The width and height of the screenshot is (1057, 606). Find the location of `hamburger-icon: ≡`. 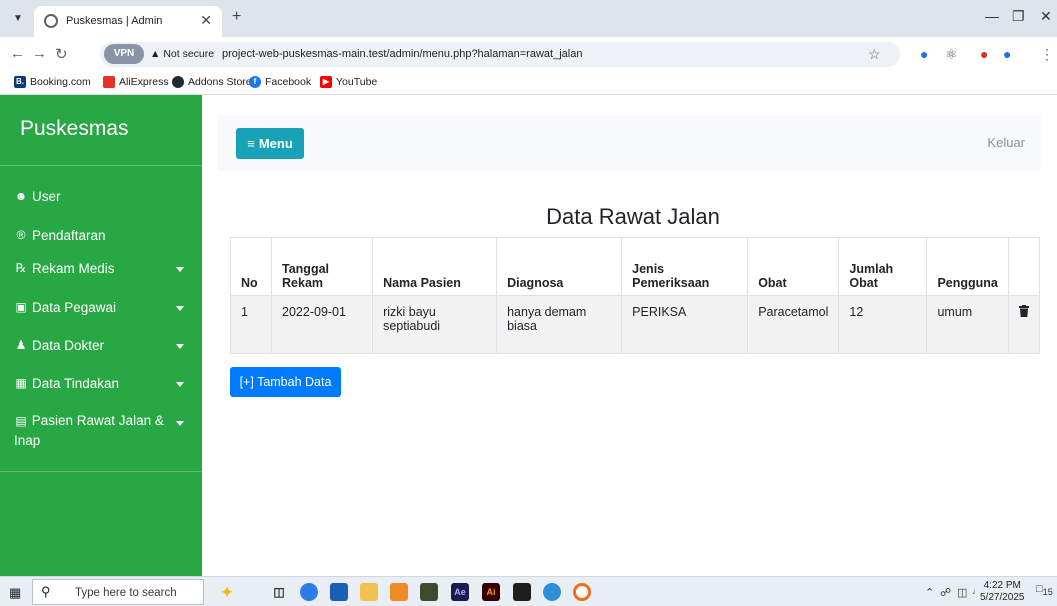

hamburger-icon: ≡ is located at coordinates (251, 143).